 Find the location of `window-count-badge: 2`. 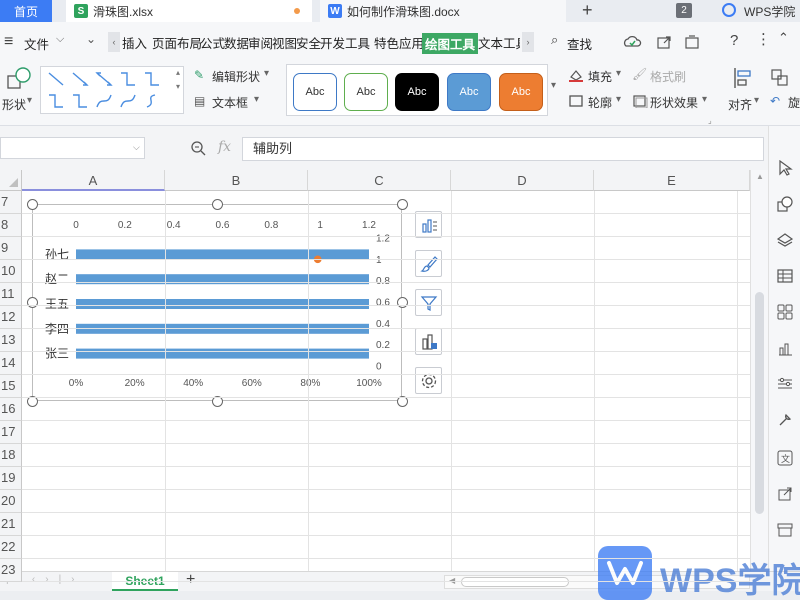

window-count-badge: 2 is located at coordinates (684, 10).